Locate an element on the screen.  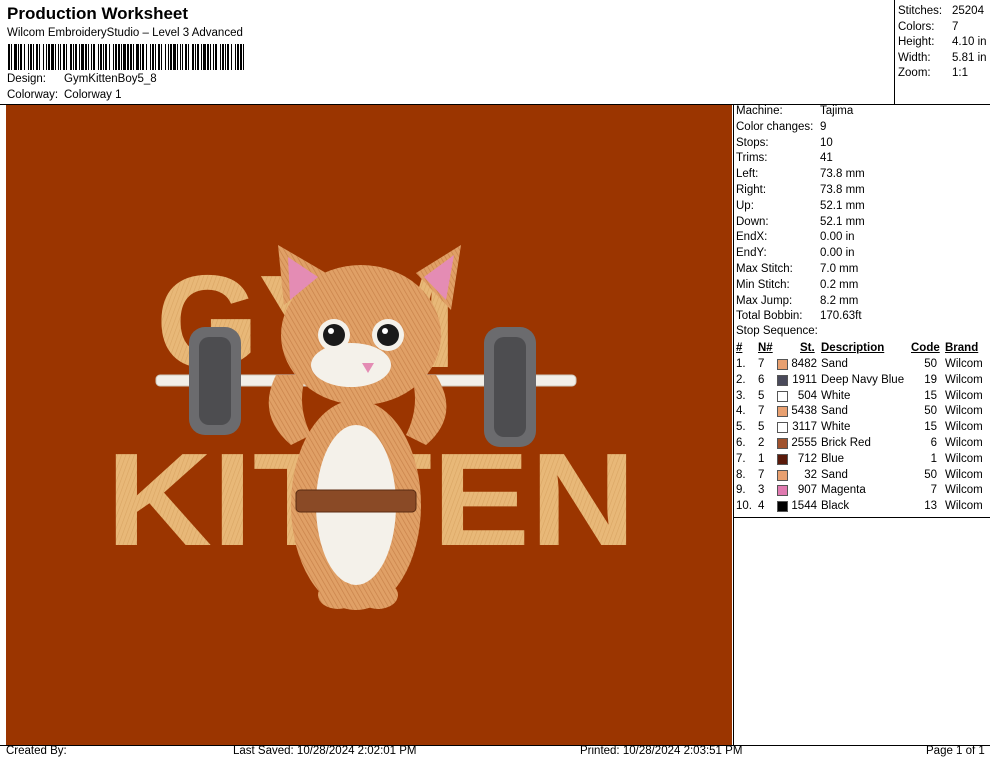
spec-label: Stops: is located at coordinates (752, 142).